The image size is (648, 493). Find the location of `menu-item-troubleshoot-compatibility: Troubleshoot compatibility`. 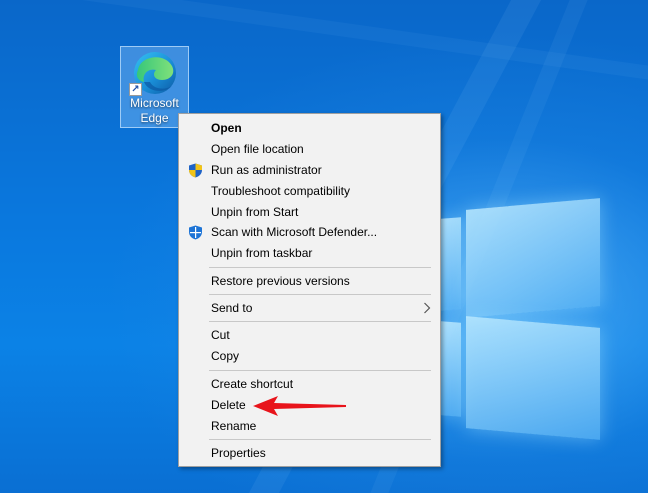

menu-item-troubleshoot-compatibility: Troubleshoot compatibility is located at coordinates (309, 191).